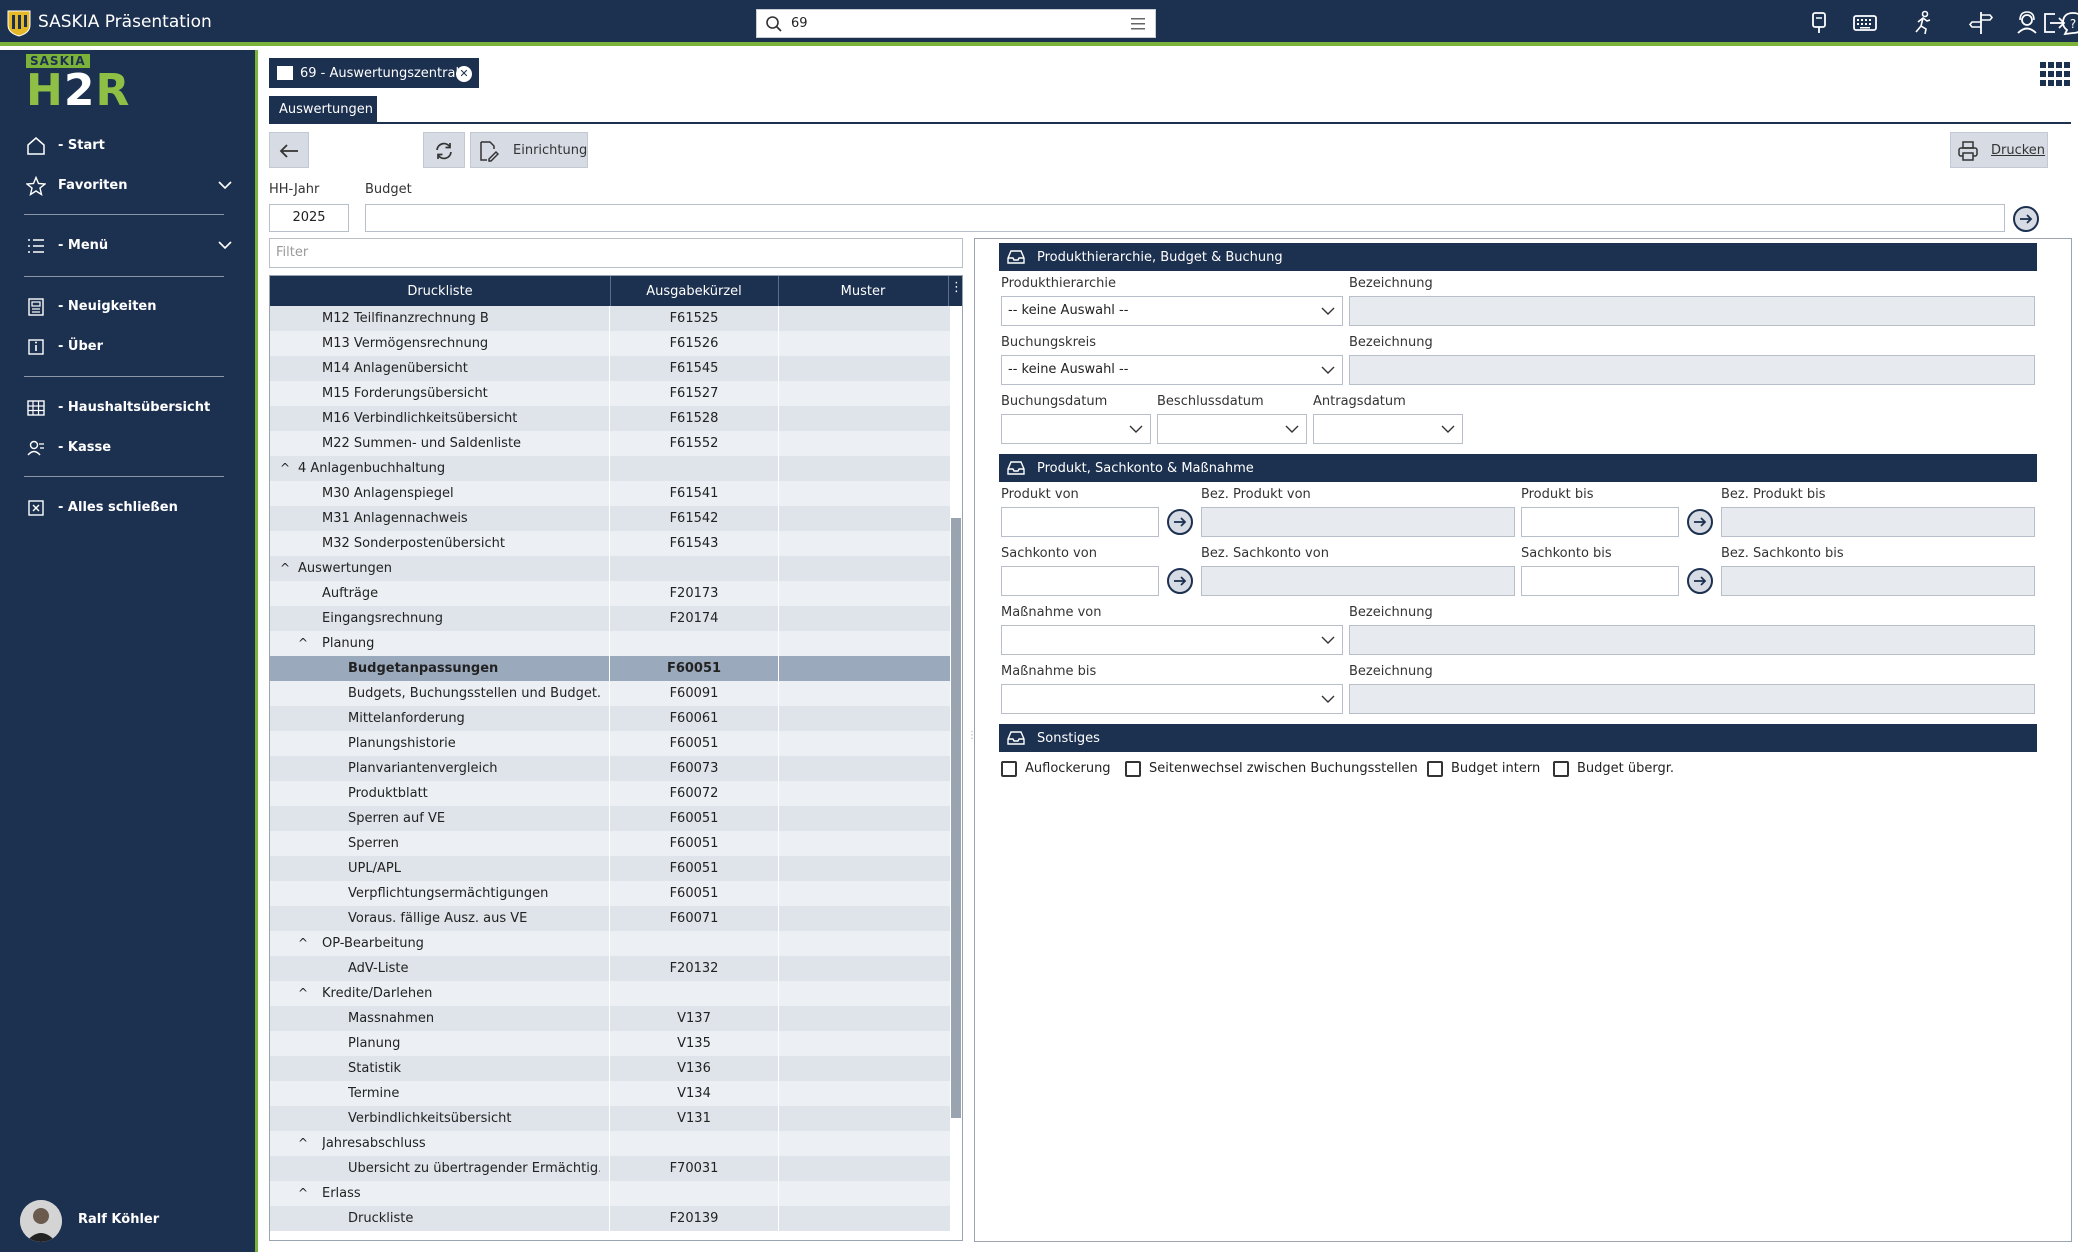  What do you see at coordinates (610, 1018) in the screenshot?
I see `table-row: Massnahmen V137` at bounding box center [610, 1018].